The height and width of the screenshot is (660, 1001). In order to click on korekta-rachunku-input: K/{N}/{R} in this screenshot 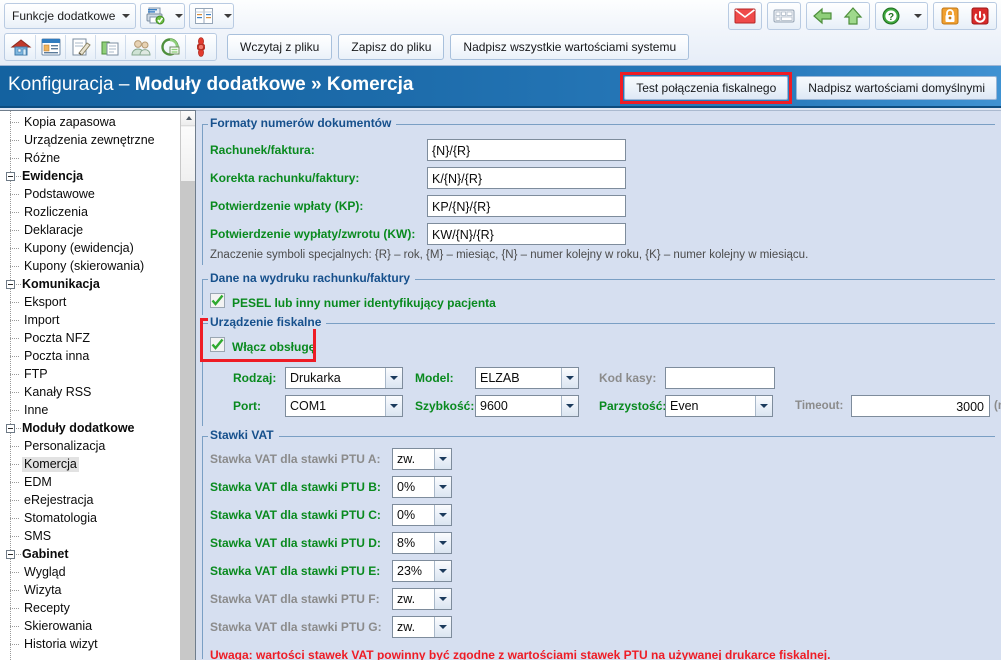, I will do `click(526, 178)`.